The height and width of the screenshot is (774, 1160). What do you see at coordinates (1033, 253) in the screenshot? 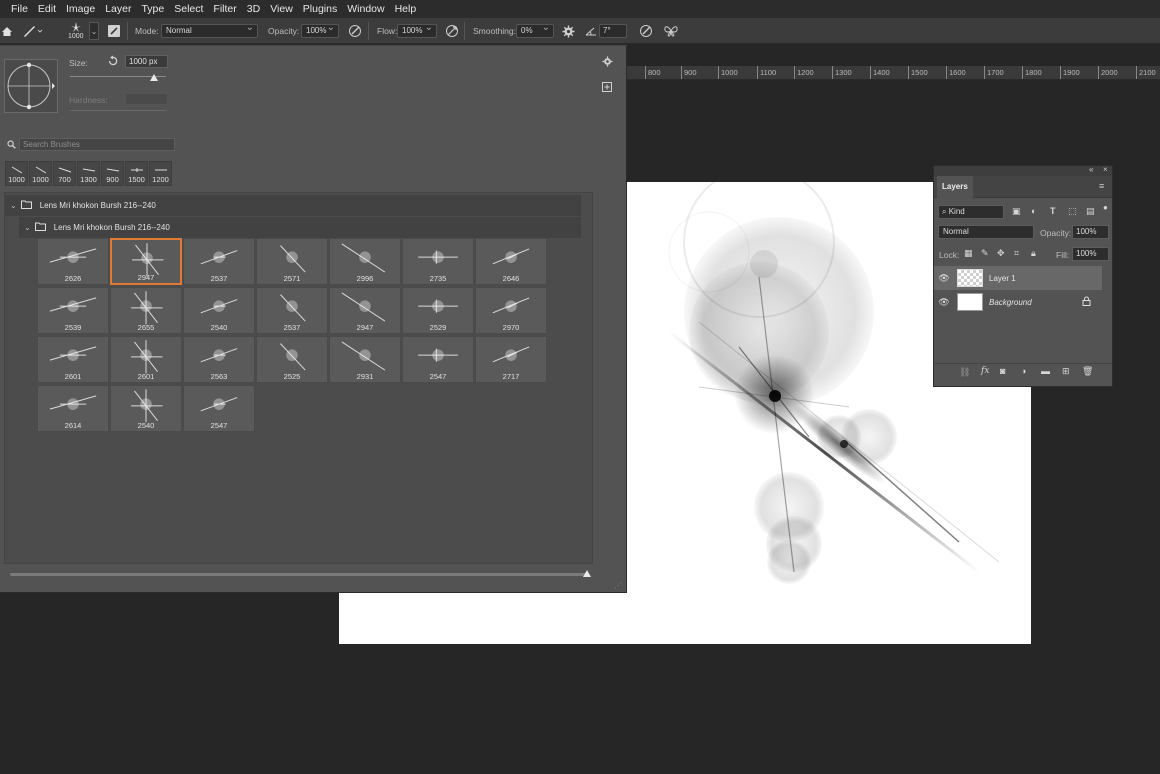
I see `lock-icon: 🔒︎` at bounding box center [1033, 253].